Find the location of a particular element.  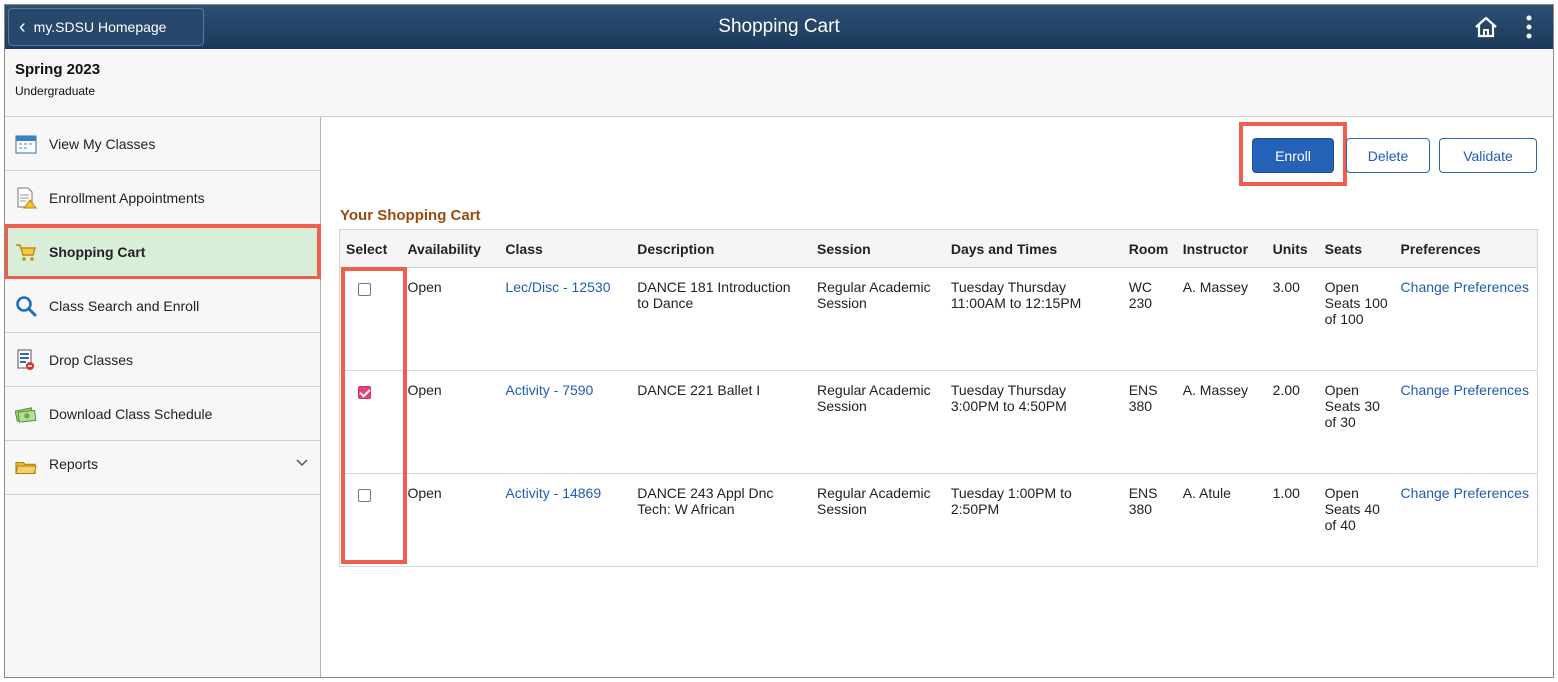

header-bar: ‹ my.SDSU Homepage Shopping Cart is located at coordinates (779, 27).